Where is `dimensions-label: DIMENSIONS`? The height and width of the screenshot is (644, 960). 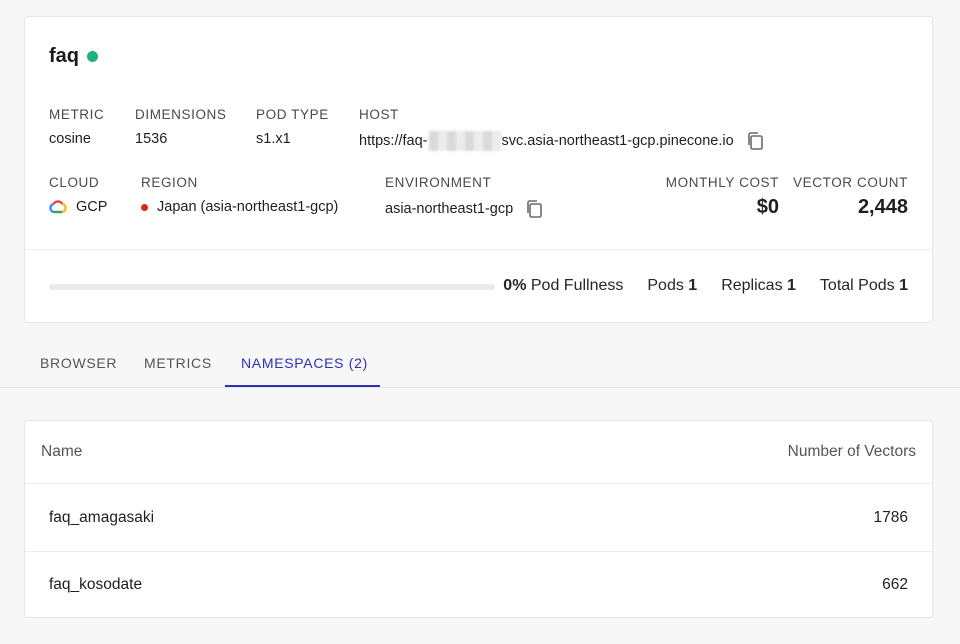
dimensions-label: DIMENSIONS is located at coordinates (181, 114).